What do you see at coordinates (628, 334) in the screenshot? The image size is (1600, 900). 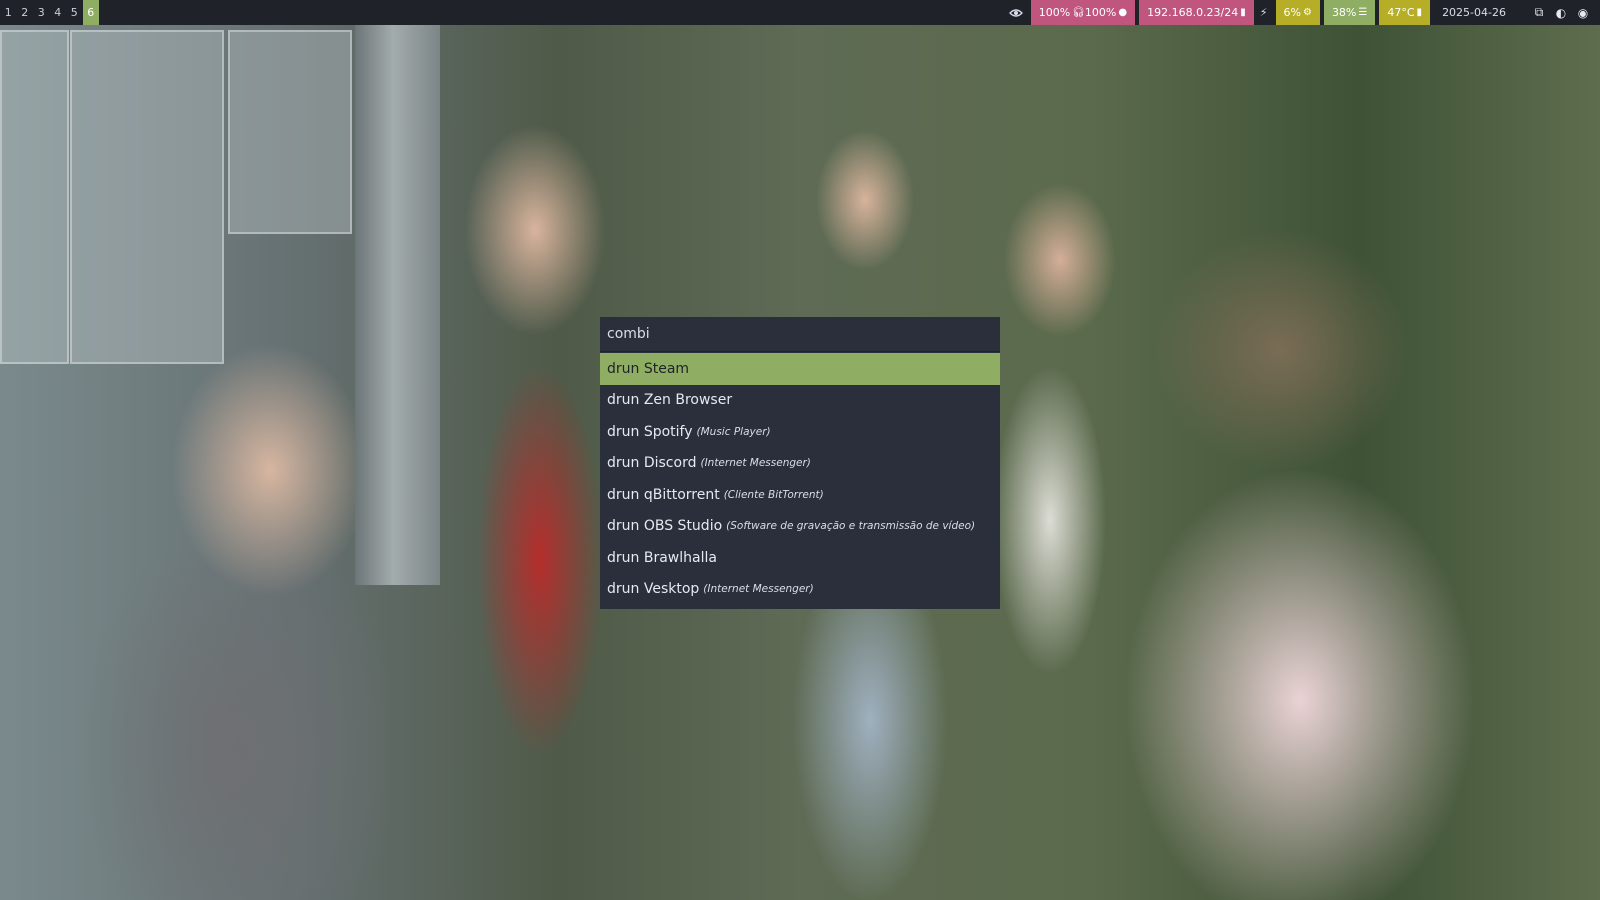 I see `launcher-prompt: combi` at bounding box center [628, 334].